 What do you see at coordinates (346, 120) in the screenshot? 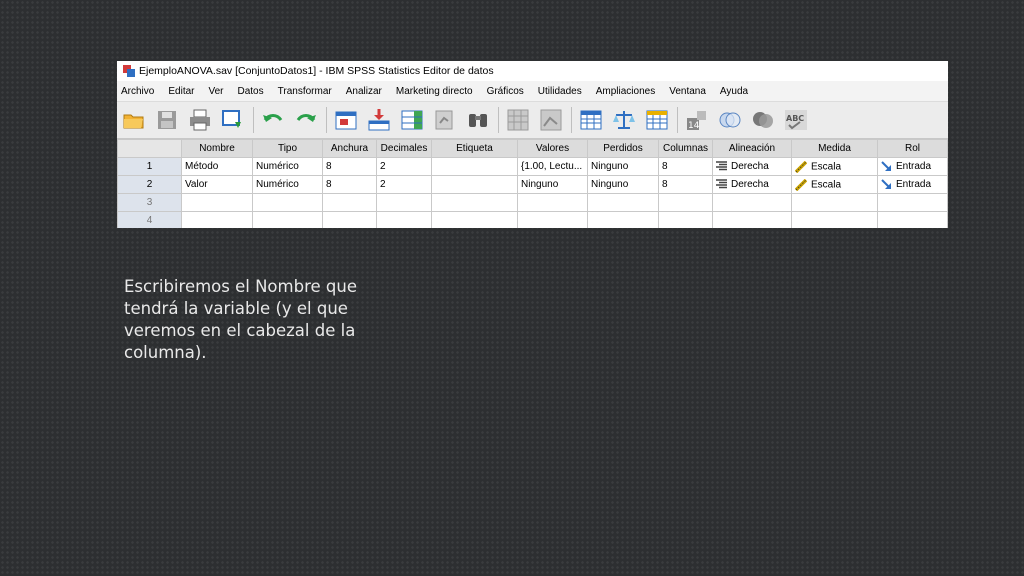
I see `goto-case-icon` at bounding box center [346, 120].